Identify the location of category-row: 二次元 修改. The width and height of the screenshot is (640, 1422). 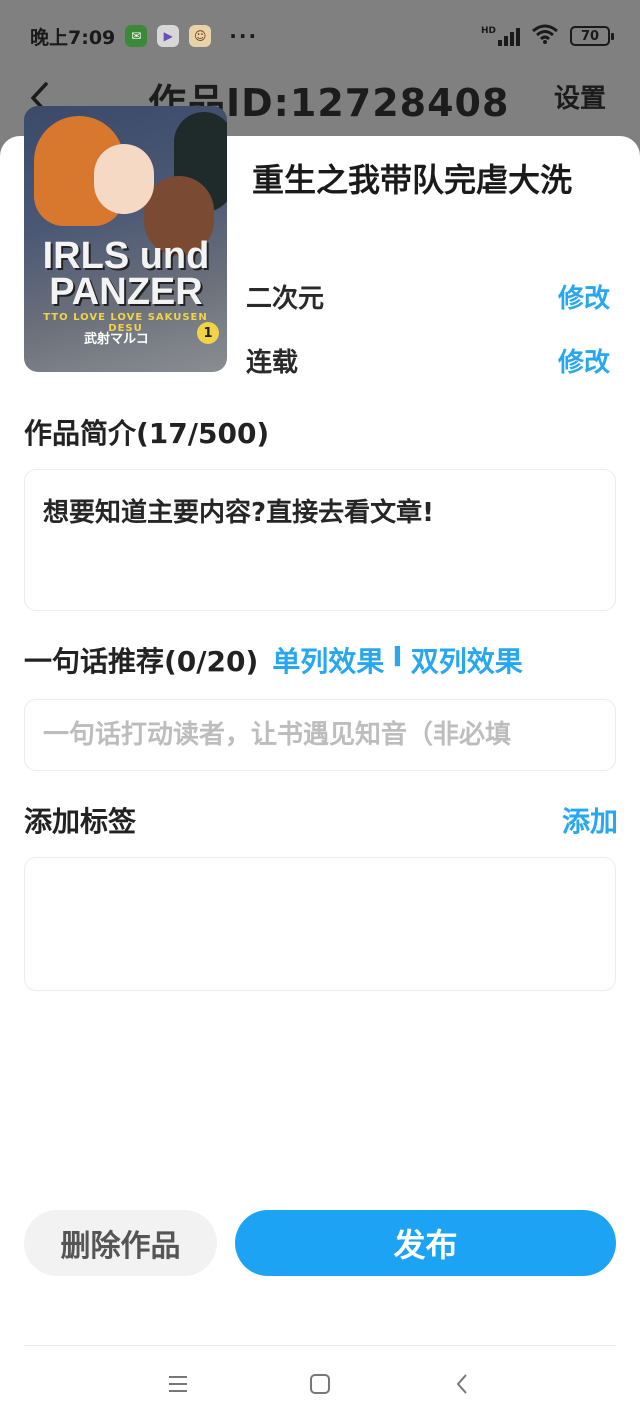
(431, 296).